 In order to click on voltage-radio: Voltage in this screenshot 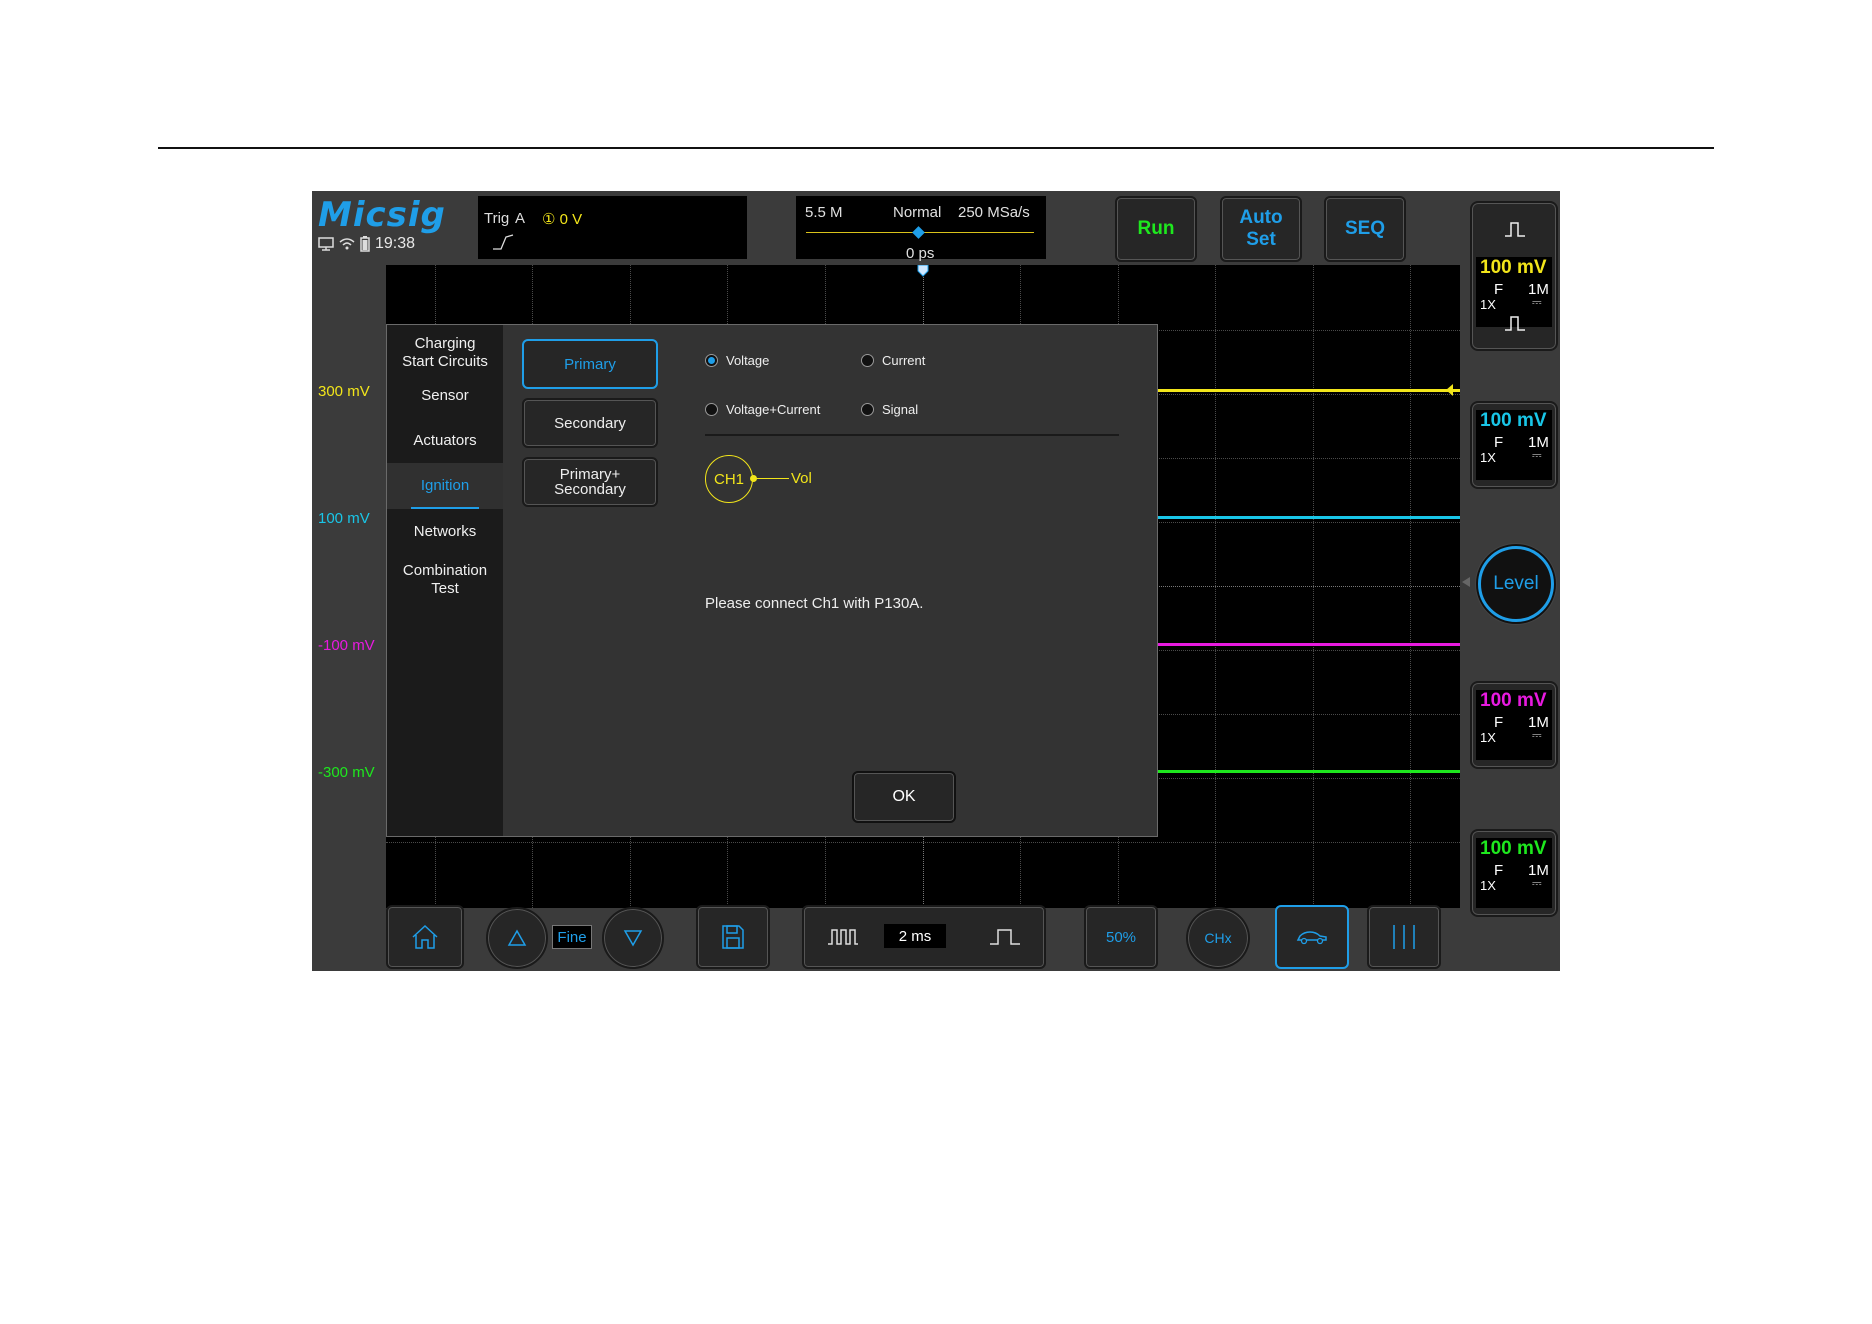, I will do `click(737, 360)`.